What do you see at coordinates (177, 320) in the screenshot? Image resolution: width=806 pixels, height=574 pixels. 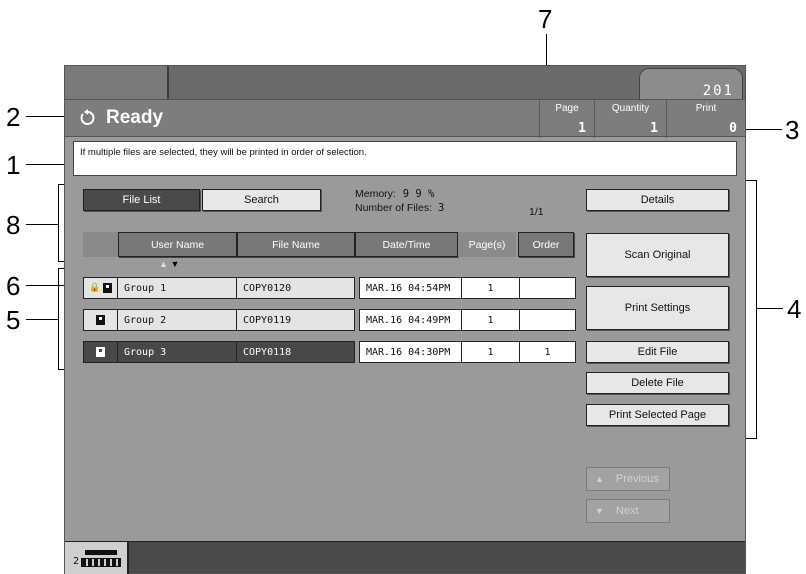 I see `row-user-name: Group 2` at bounding box center [177, 320].